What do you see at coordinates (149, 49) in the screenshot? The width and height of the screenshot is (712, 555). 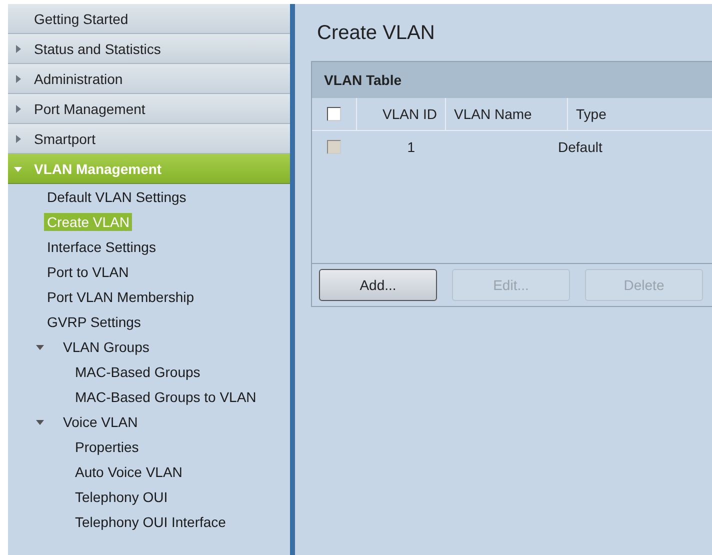 I see `sidebar-item: Status and Statistics` at bounding box center [149, 49].